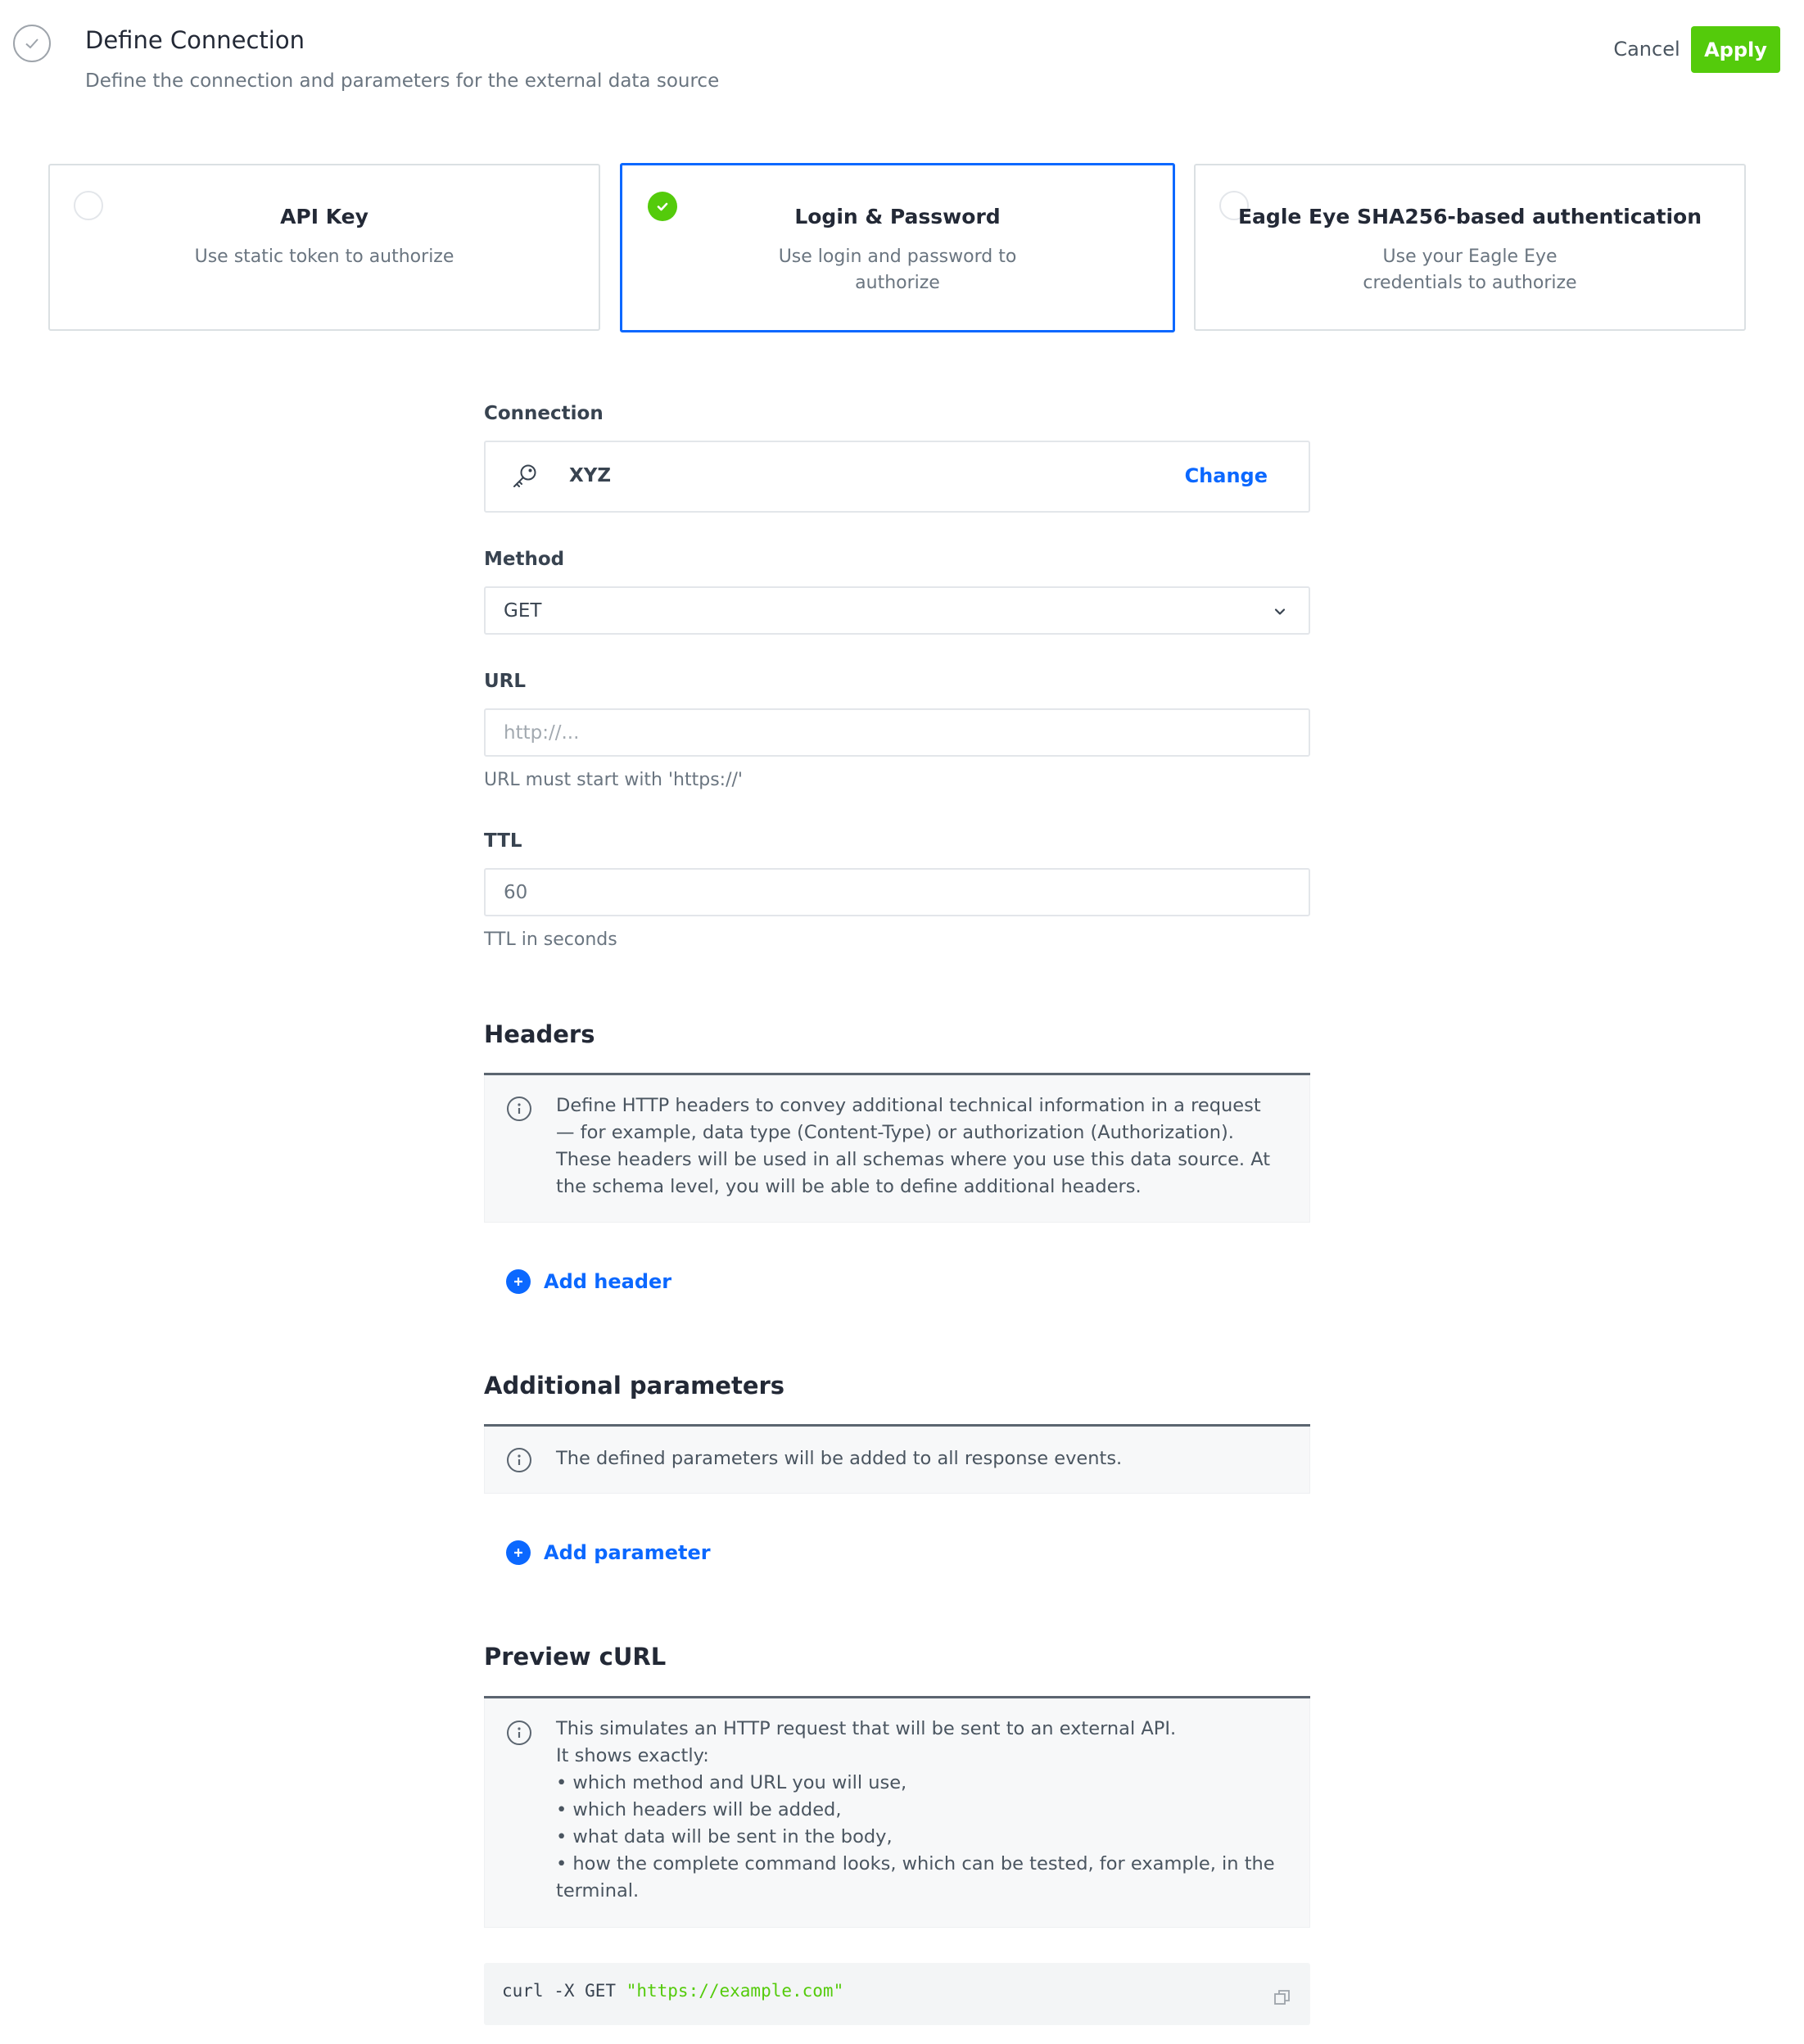  I want to click on preview-info-line: • which method and URL you will use,, so click(731, 1782).